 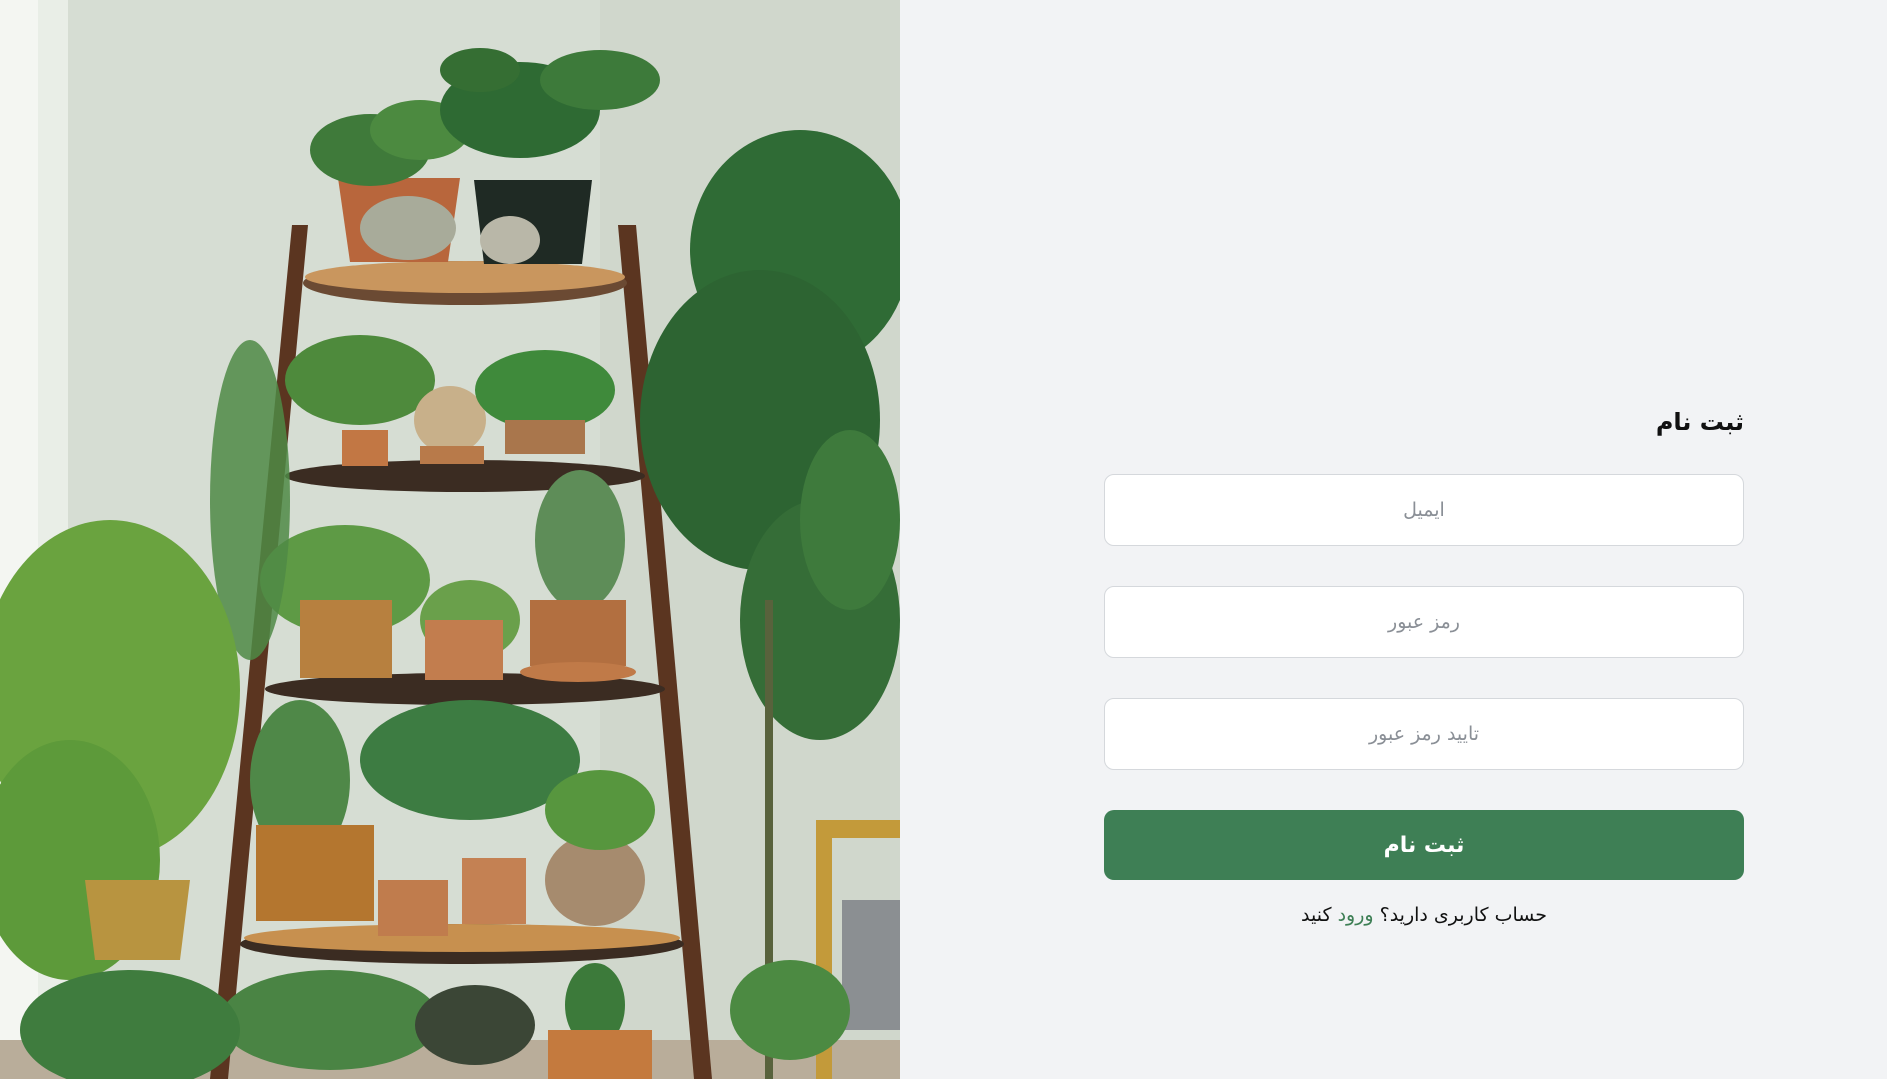 What do you see at coordinates (1356, 915) in the screenshot?
I see `login-link: ورود` at bounding box center [1356, 915].